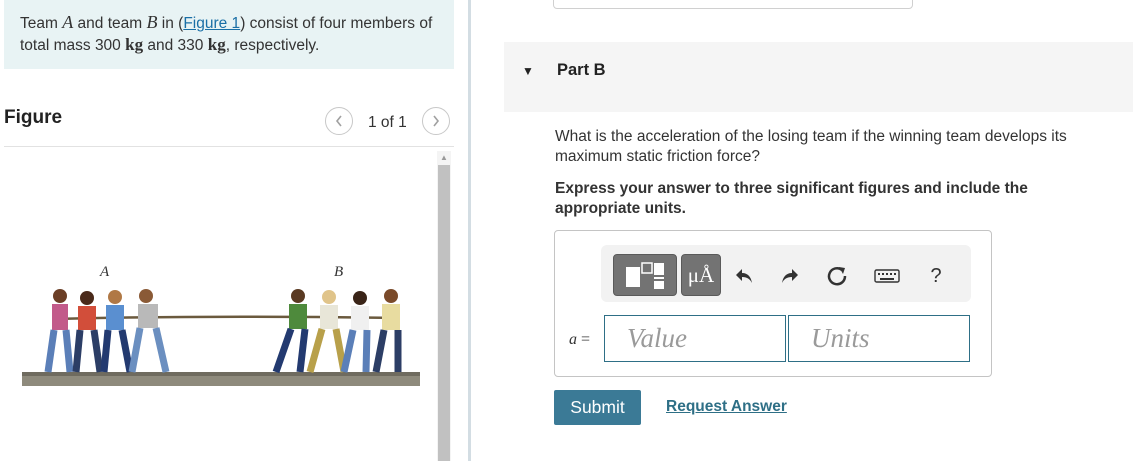 This screenshot has width=1133, height=461. Describe the element at coordinates (33, 117) in the screenshot. I see `figure-heading: Figure` at that location.